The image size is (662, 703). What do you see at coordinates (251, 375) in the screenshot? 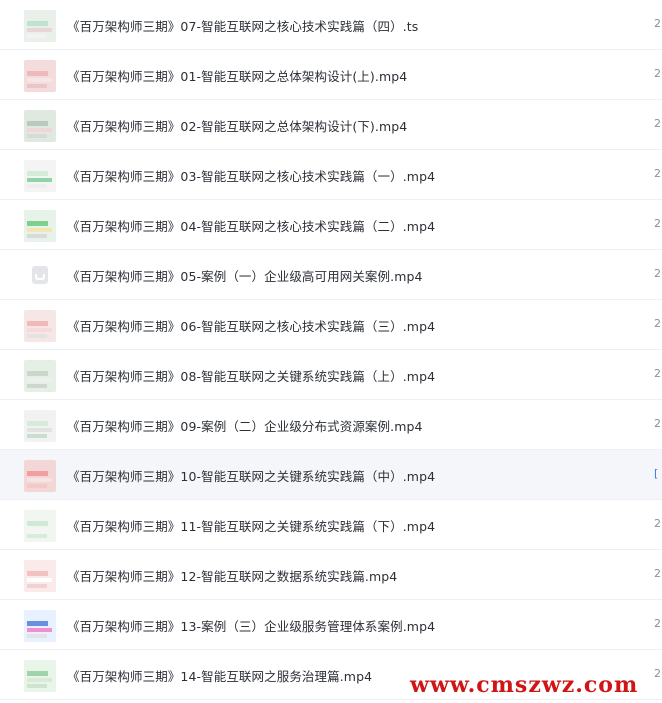
I see `file-name: 《百万架构师三期》08-智能互联网之关键系统实践篇（上）.mp4` at bounding box center [251, 375].